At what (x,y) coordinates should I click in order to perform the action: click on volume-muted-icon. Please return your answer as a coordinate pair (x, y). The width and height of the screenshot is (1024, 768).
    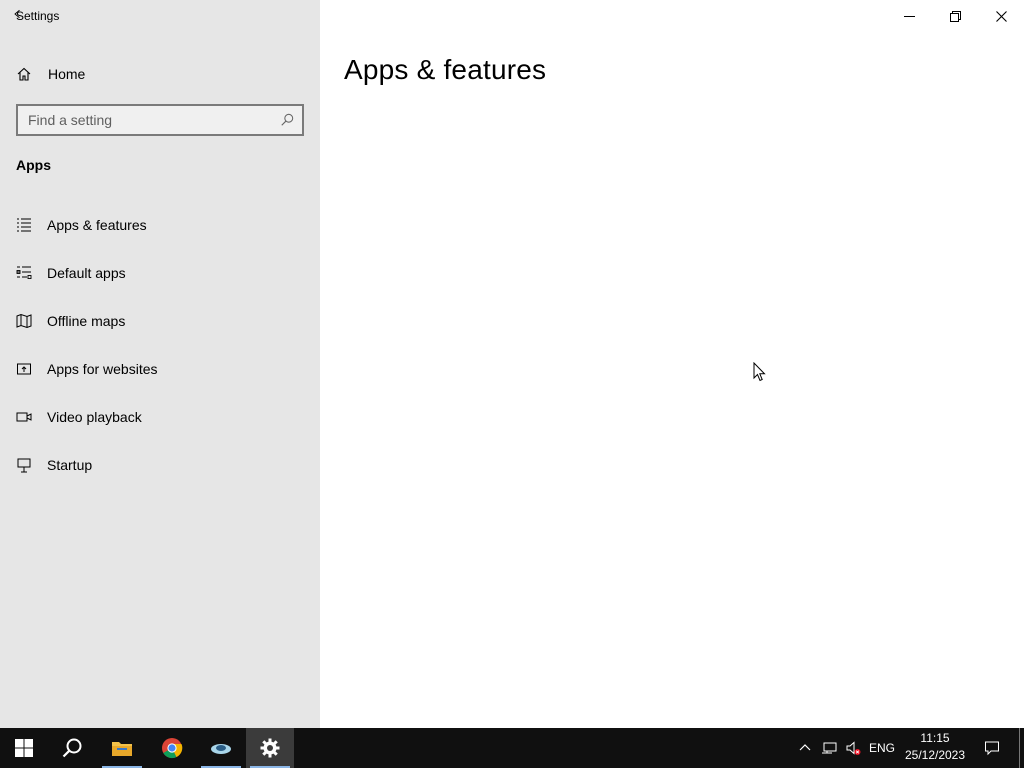
    Looking at the image, I should click on (853, 748).